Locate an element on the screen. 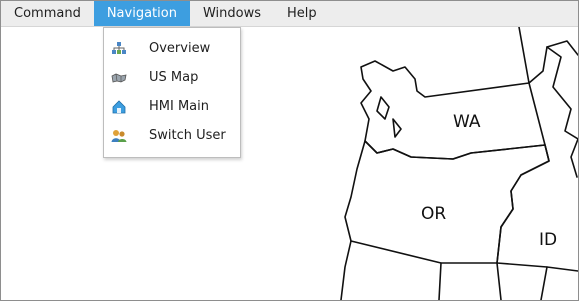 This screenshot has height=301, width=579. menu-bar: Command Navigation Windows Help is located at coordinates (289, 14).